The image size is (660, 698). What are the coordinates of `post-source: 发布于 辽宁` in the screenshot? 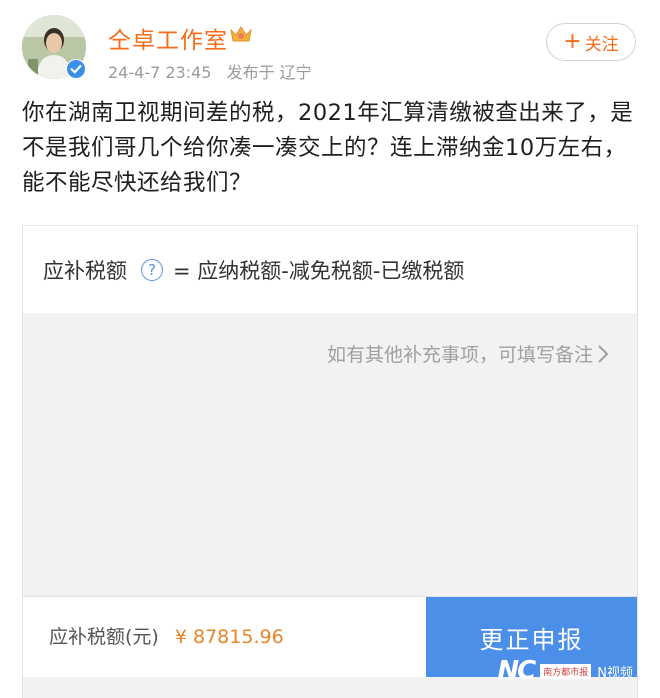 It's located at (269, 72).